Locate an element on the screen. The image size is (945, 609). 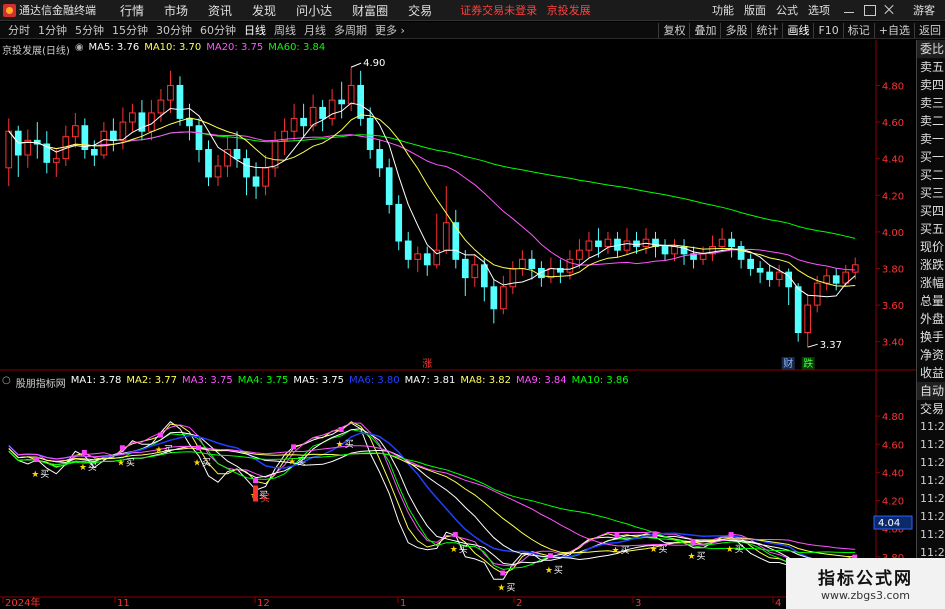
buy-star-0: ★ is located at coordinates (35, 475).